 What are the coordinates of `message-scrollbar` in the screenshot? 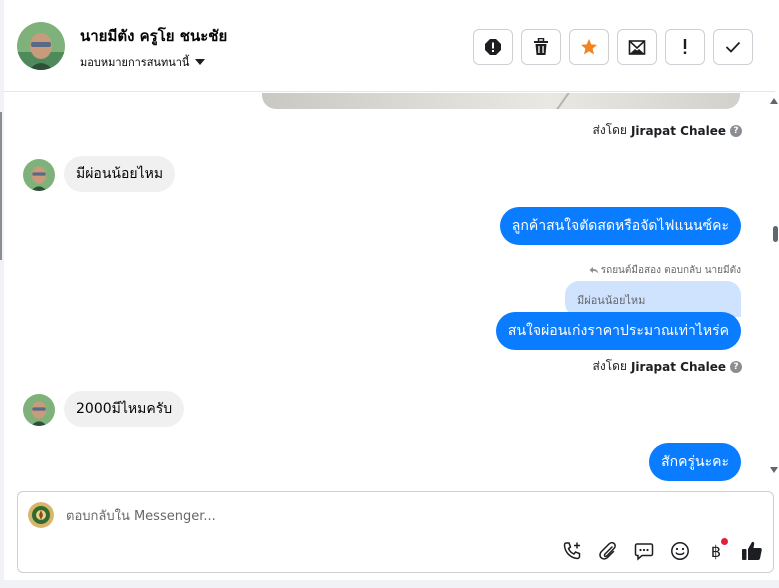 It's located at (773, 289).